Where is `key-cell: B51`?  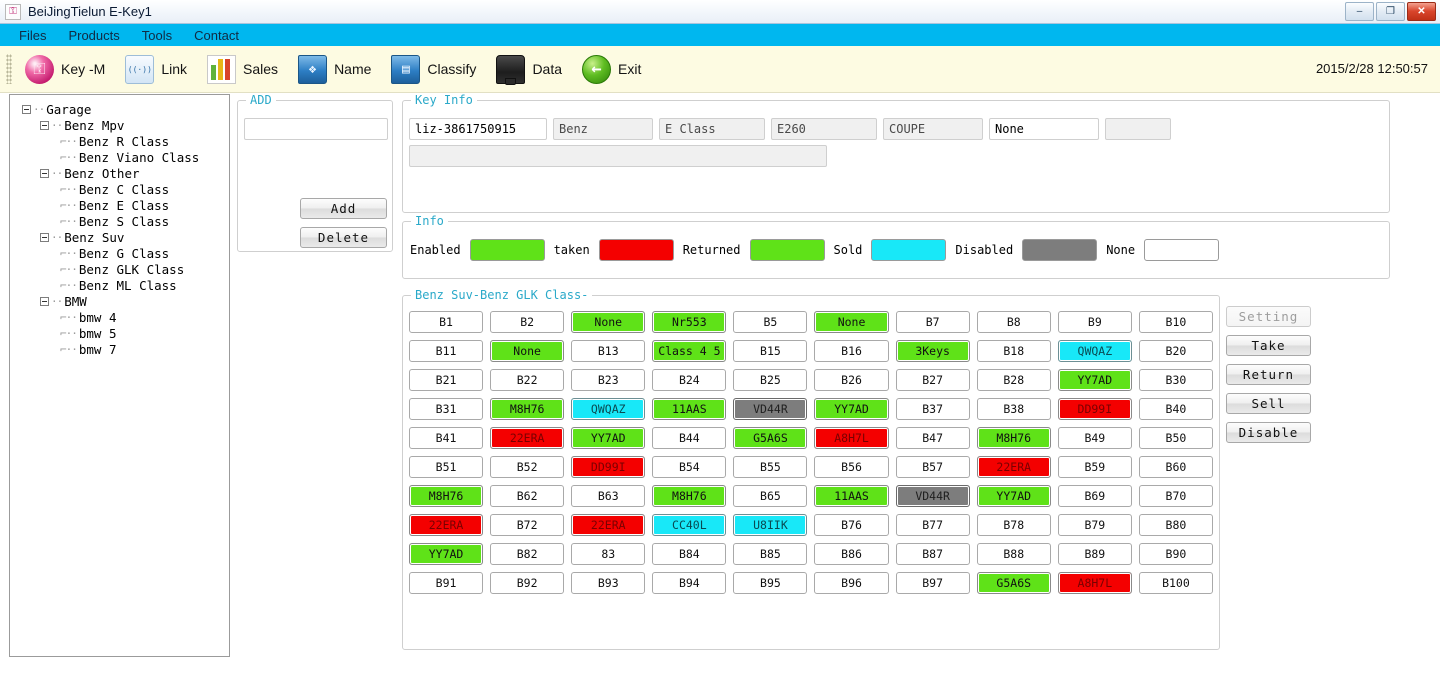
key-cell: B51 is located at coordinates (446, 467).